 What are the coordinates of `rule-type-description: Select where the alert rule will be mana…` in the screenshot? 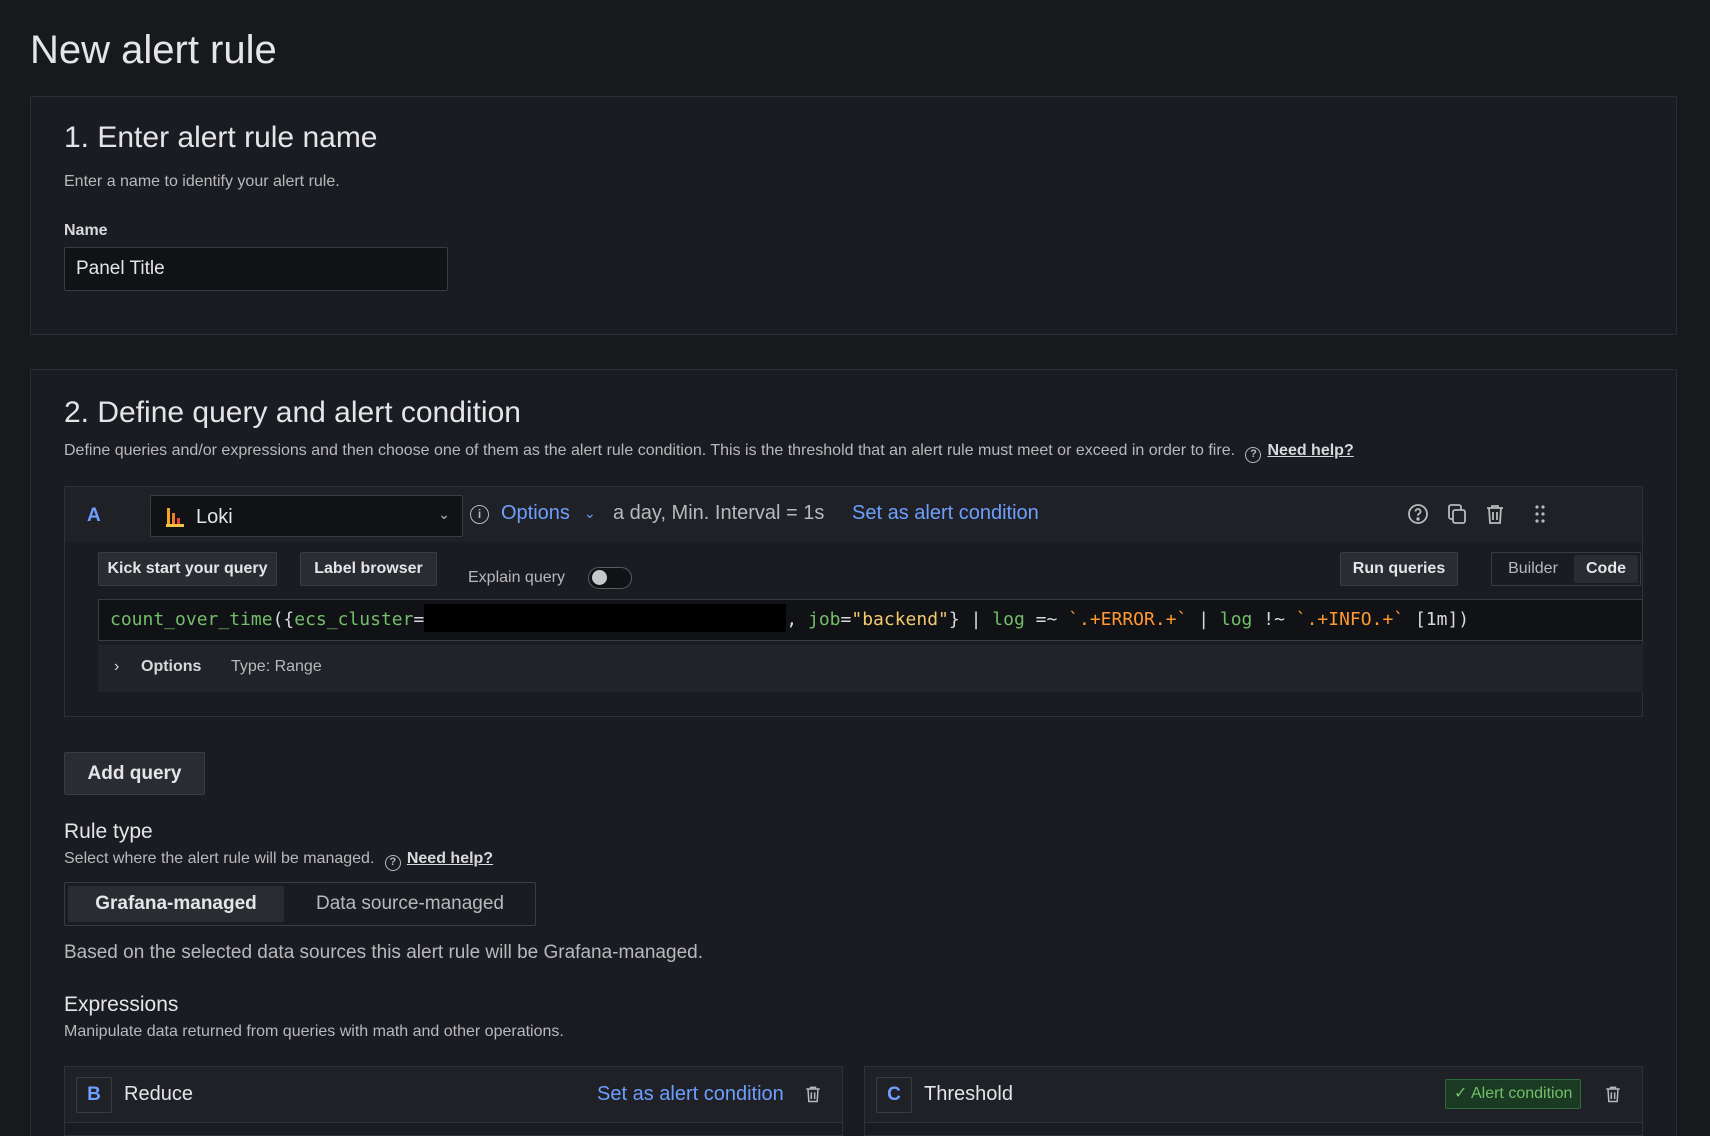 It's located at (278, 860).